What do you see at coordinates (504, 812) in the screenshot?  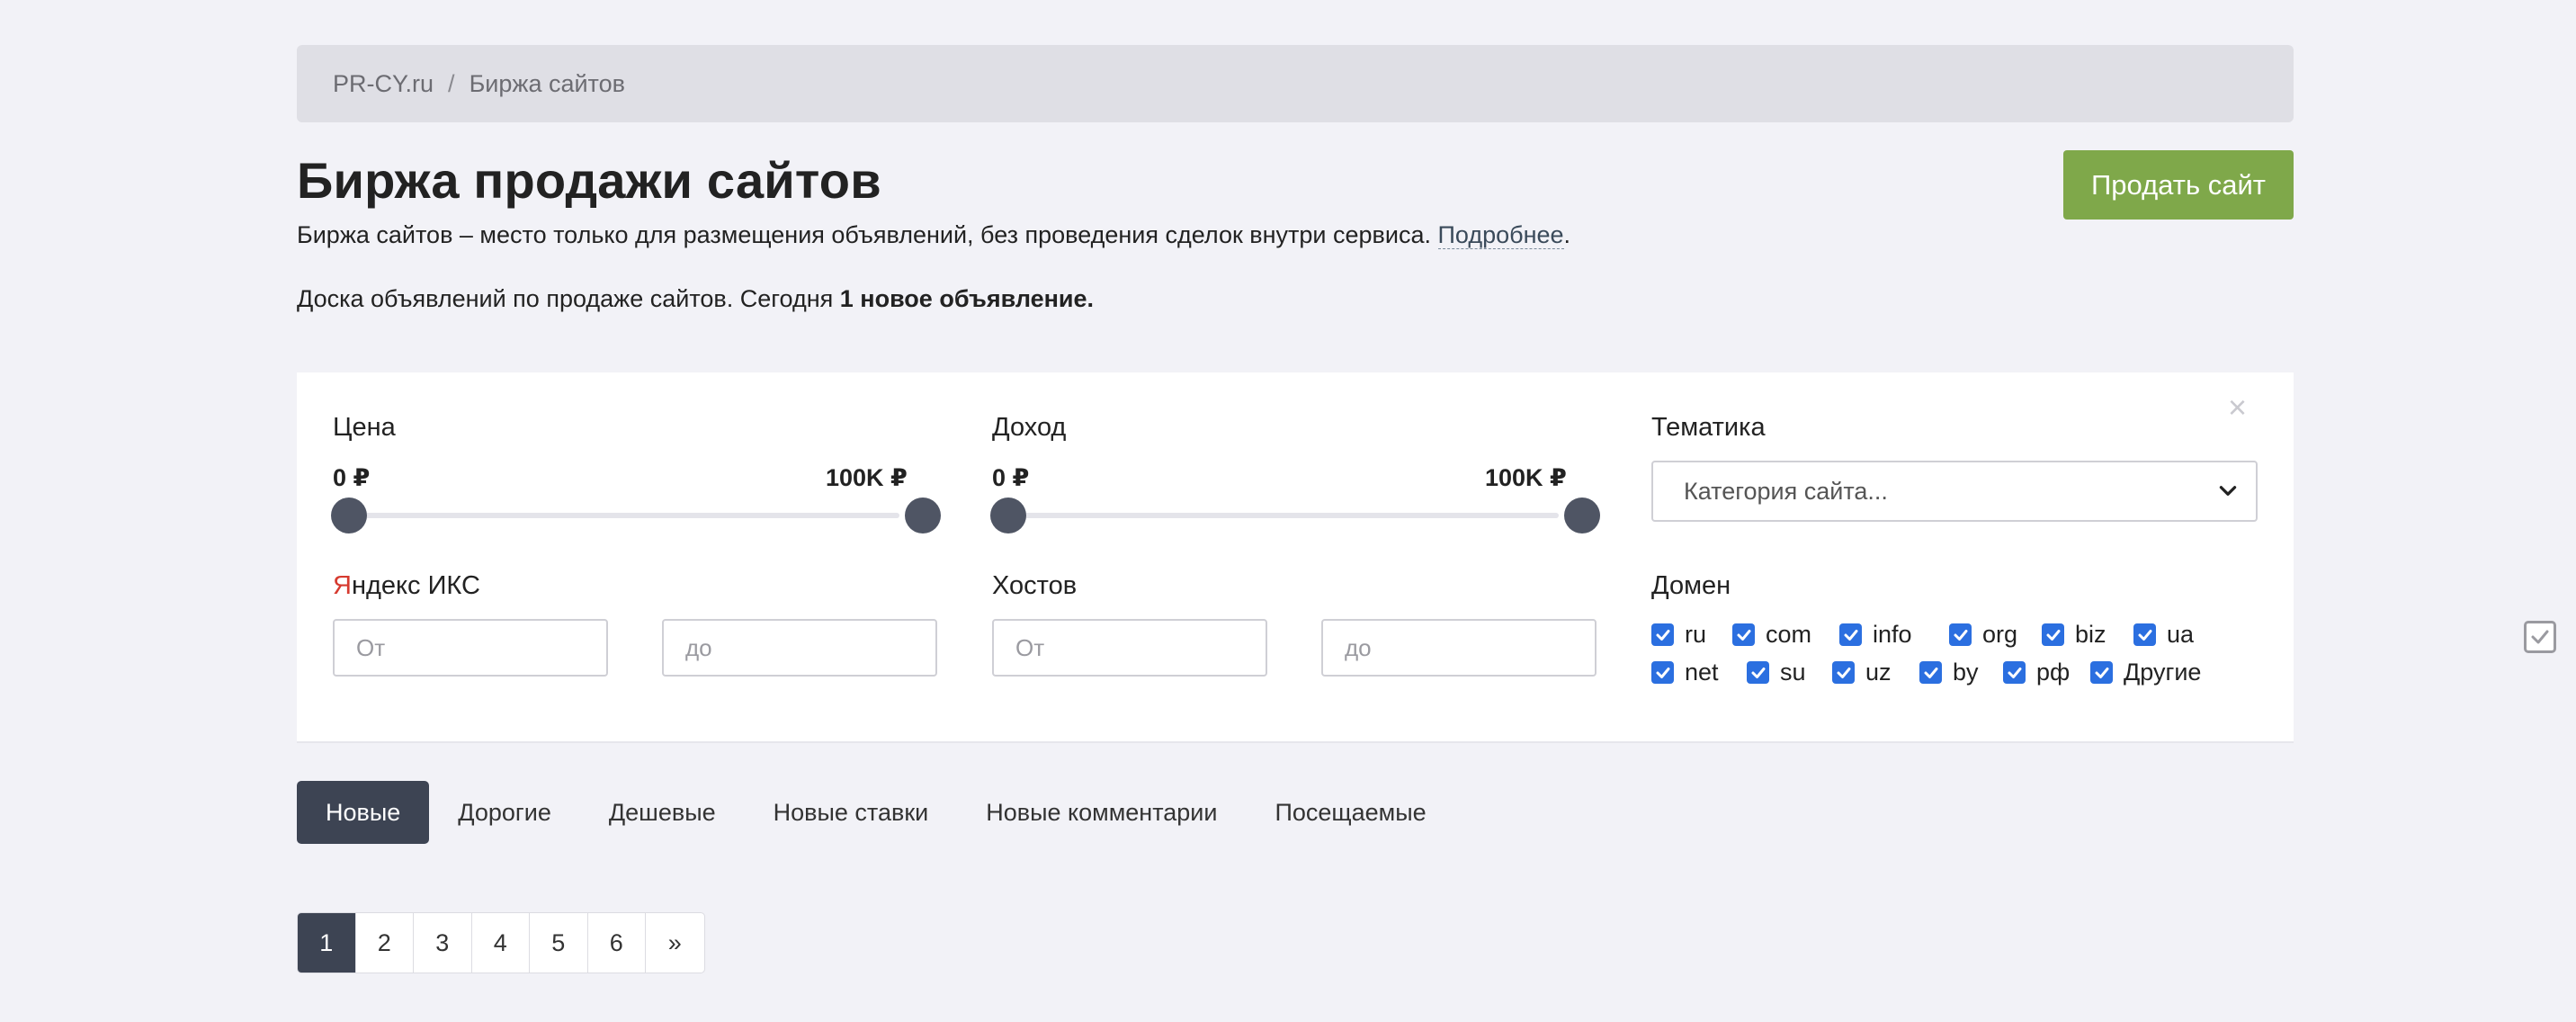 I see `tab-item: Дорогие` at bounding box center [504, 812].